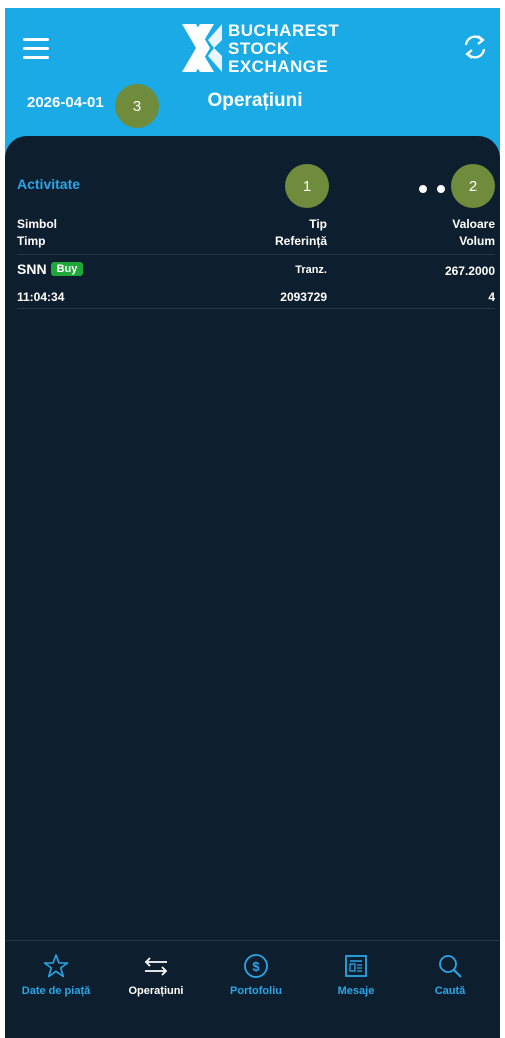 Image resolution: width=505 pixels, height=1038 pixels. What do you see at coordinates (266, 233) in the screenshot?
I see `column-header-type-reference: Tip Referință` at bounding box center [266, 233].